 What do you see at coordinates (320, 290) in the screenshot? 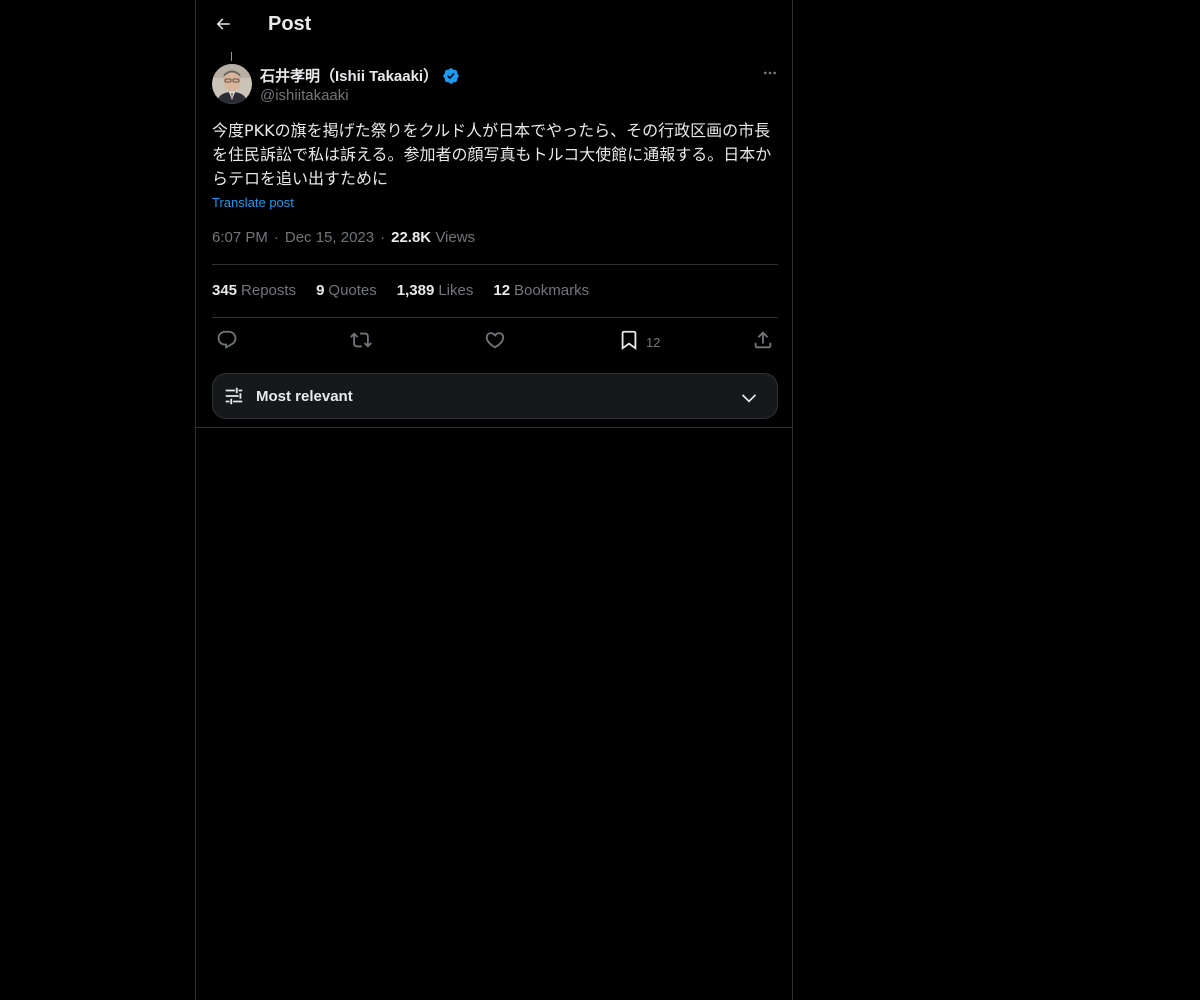
I see `quotes-count: 9` at bounding box center [320, 290].